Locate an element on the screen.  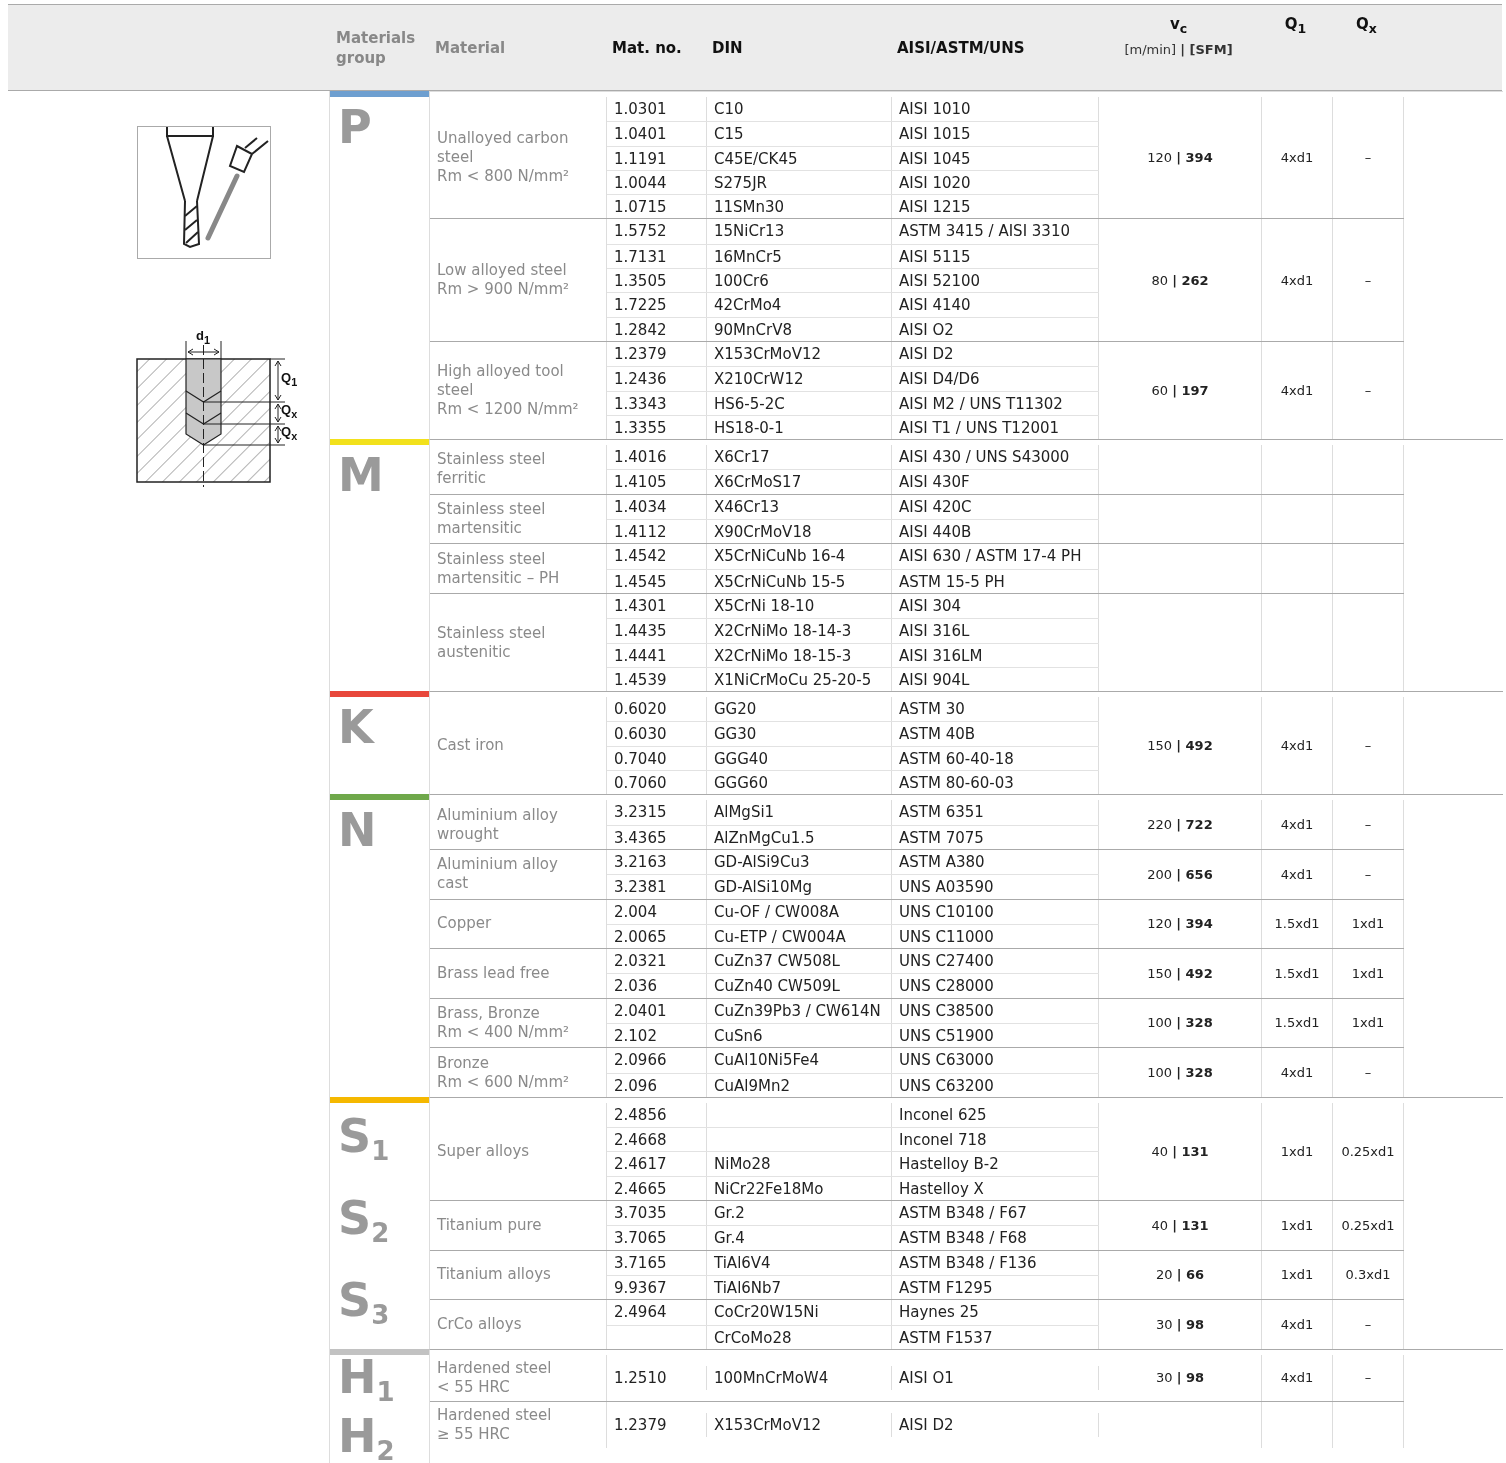
material-name: Stainless steel martensitic – PH is located at coordinates (499, 568).